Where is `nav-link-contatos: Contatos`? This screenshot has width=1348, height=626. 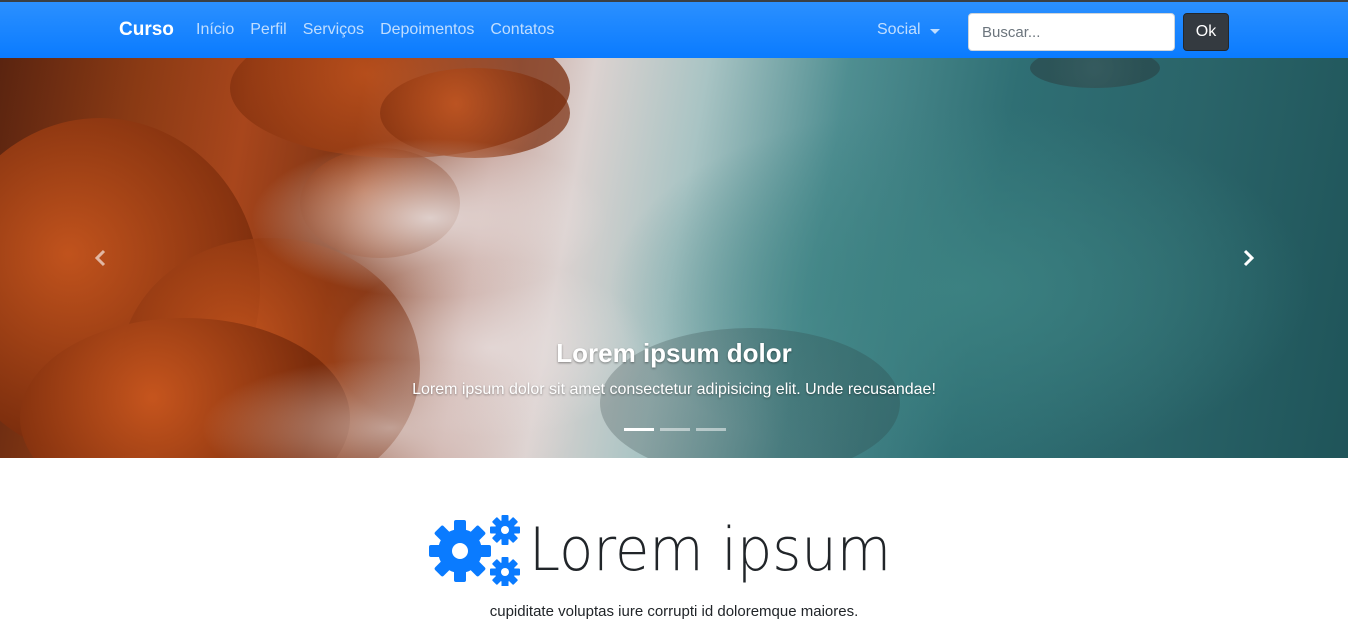 nav-link-contatos: Contatos is located at coordinates (522, 30).